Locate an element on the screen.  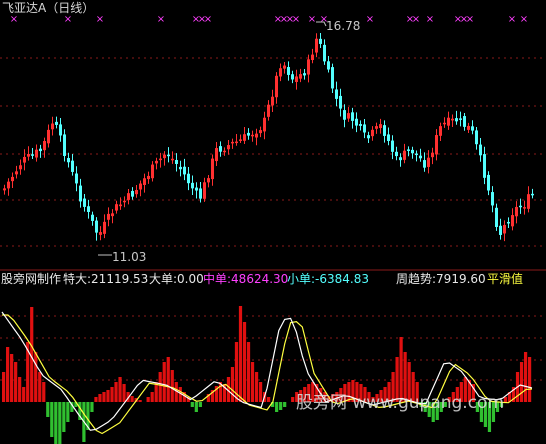
watermark: 股旁网 www.gupang.com is located at coordinates (400, 403).